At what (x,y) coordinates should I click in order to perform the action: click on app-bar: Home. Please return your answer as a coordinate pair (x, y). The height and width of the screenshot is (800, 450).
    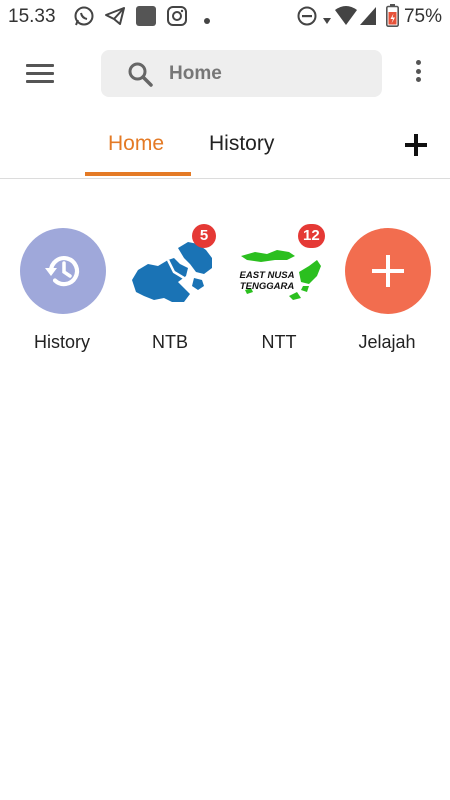
    Looking at the image, I should click on (225, 74).